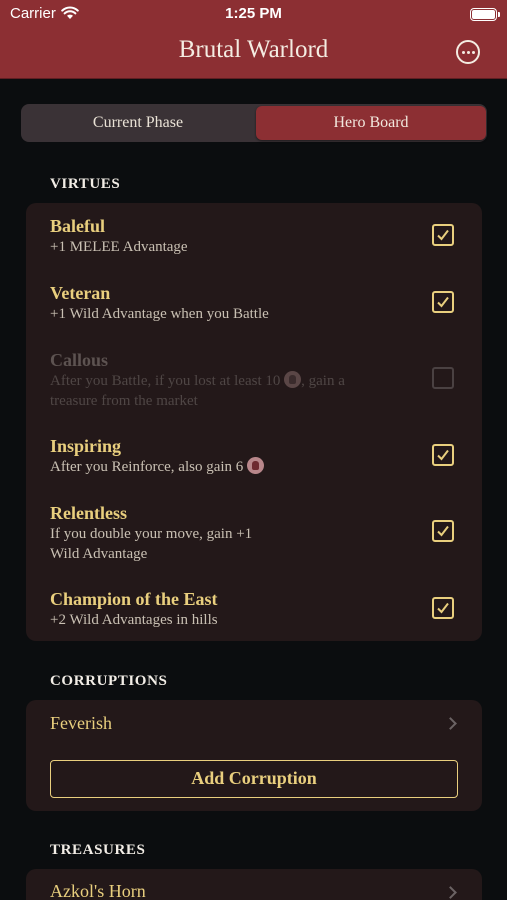 This screenshot has width=507, height=900. Describe the element at coordinates (86, 446) in the screenshot. I see `virtue-name: Inspiring` at that location.